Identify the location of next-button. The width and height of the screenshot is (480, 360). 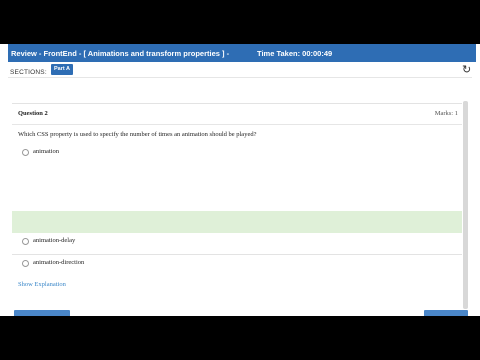
(446, 313).